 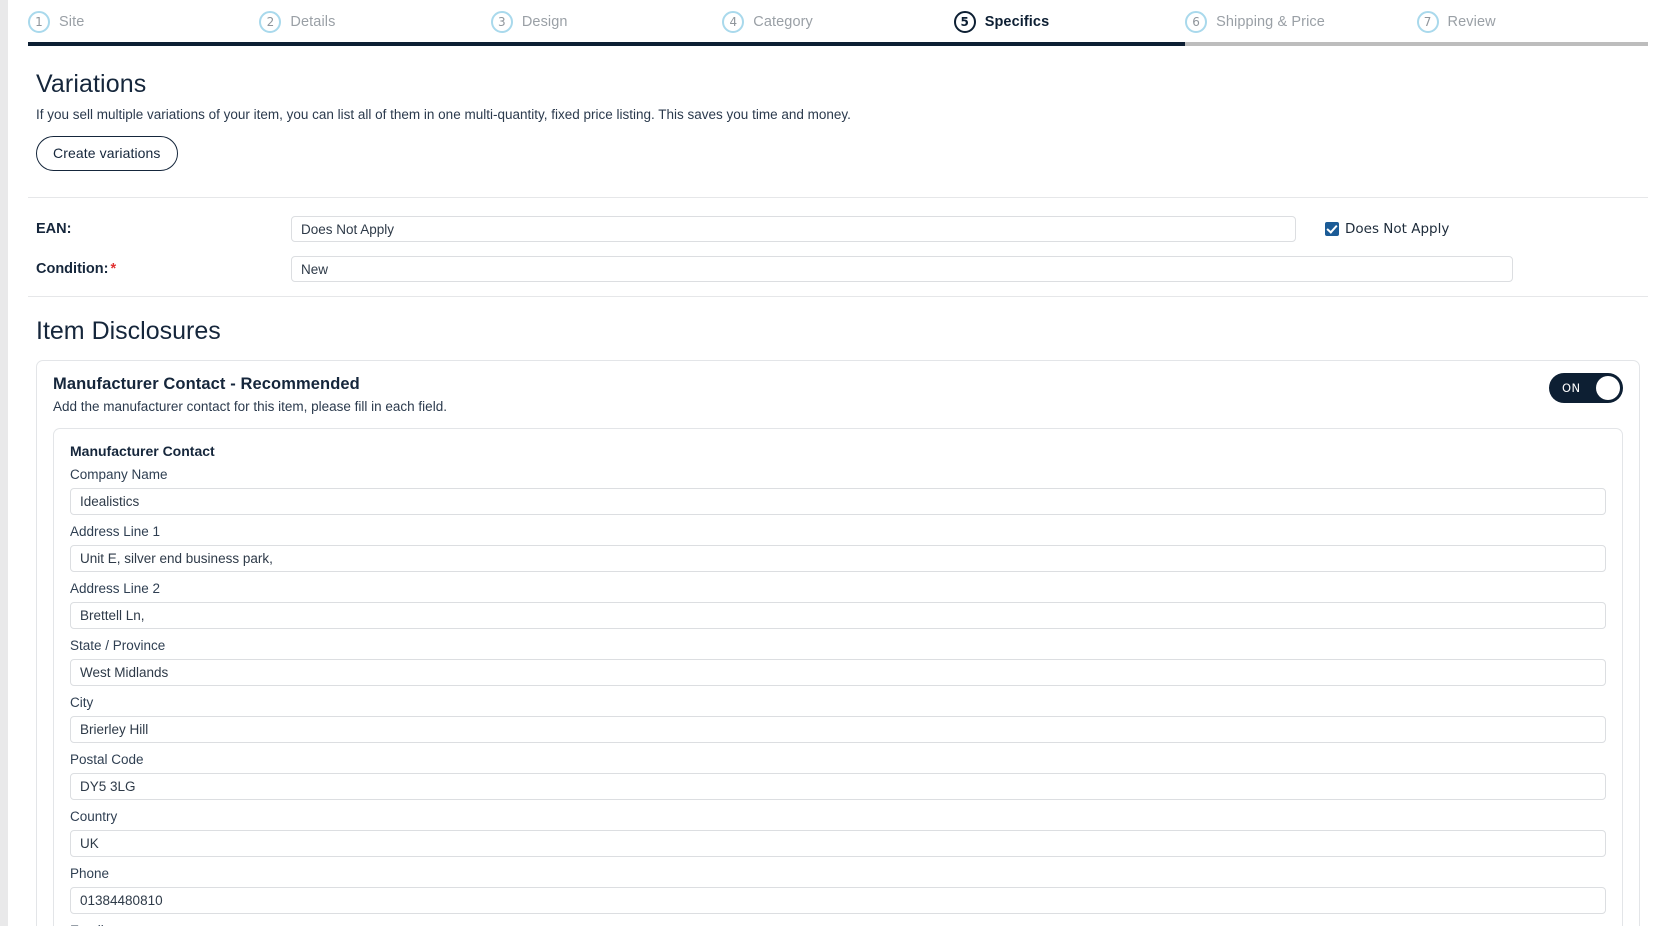 I want to click on field-label-country: Country, so click(x=94, y=816).